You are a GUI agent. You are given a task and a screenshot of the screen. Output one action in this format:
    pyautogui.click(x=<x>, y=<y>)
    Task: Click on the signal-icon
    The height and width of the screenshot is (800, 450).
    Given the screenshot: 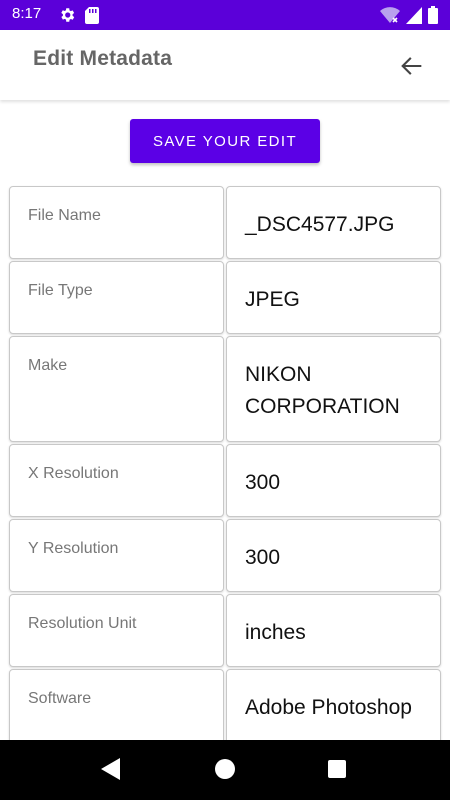 What is the action you would take?
    pyautogui.click(x=414, y=17)
    